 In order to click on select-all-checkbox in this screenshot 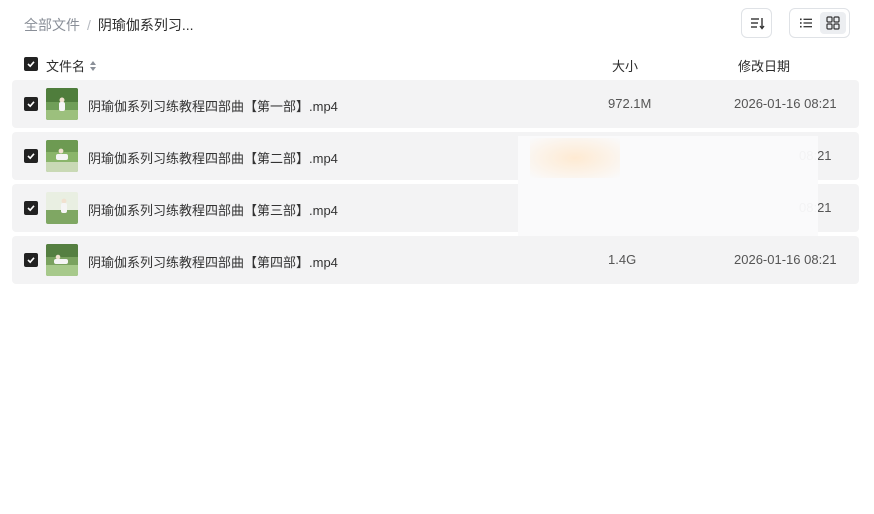, I will do `click(31, 64)`.